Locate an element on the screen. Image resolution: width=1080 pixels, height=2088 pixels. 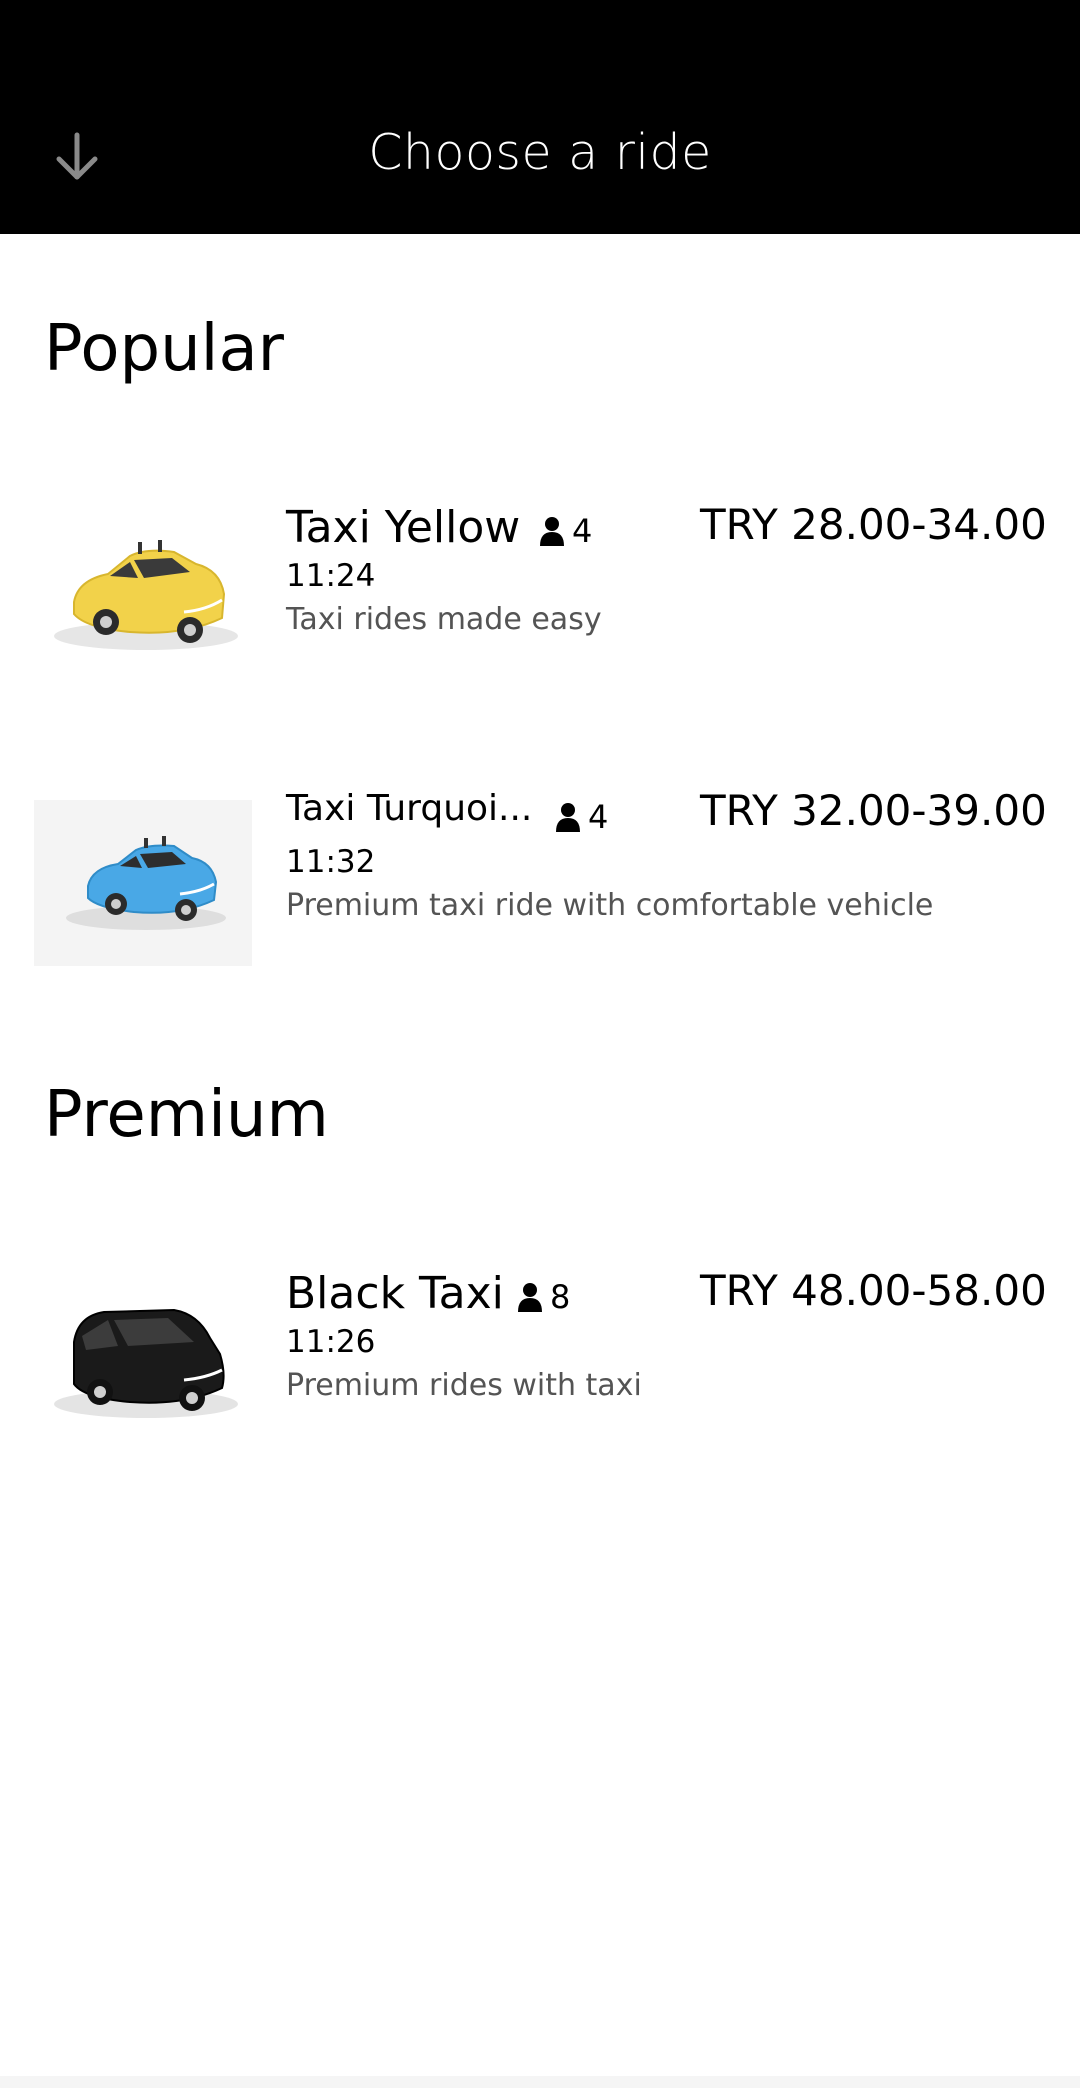
yellow-taxi-car-image is located at coordinates (146, 595).